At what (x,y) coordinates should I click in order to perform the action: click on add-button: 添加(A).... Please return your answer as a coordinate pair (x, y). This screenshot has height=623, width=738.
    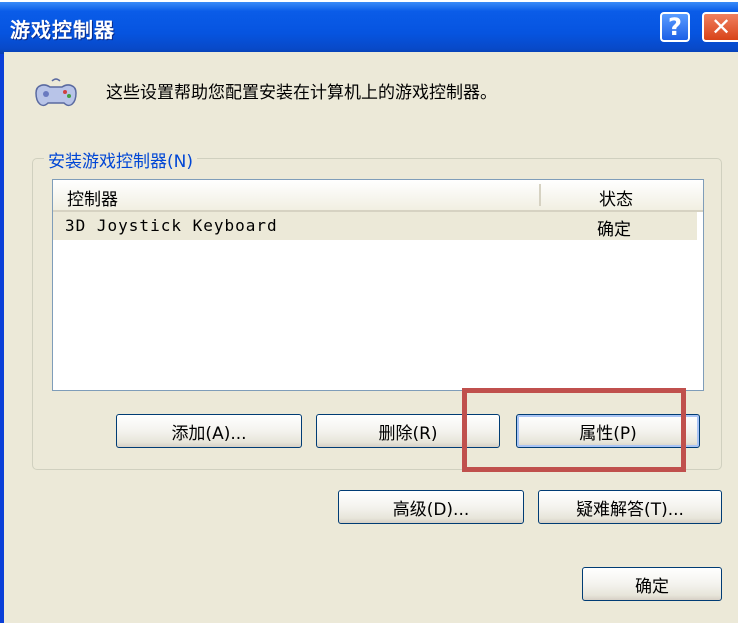
    Looking at the image, I should click on (209, 431).